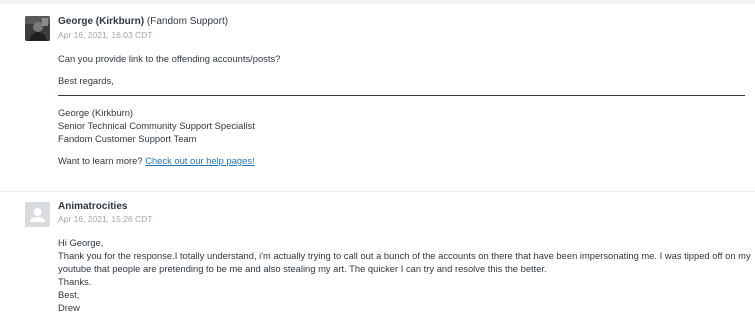 This screenshot has width=755, height=323. Describe the element at coordinates (81, 242) in the screenshot. I see `message-line: Hi George,` at that location.